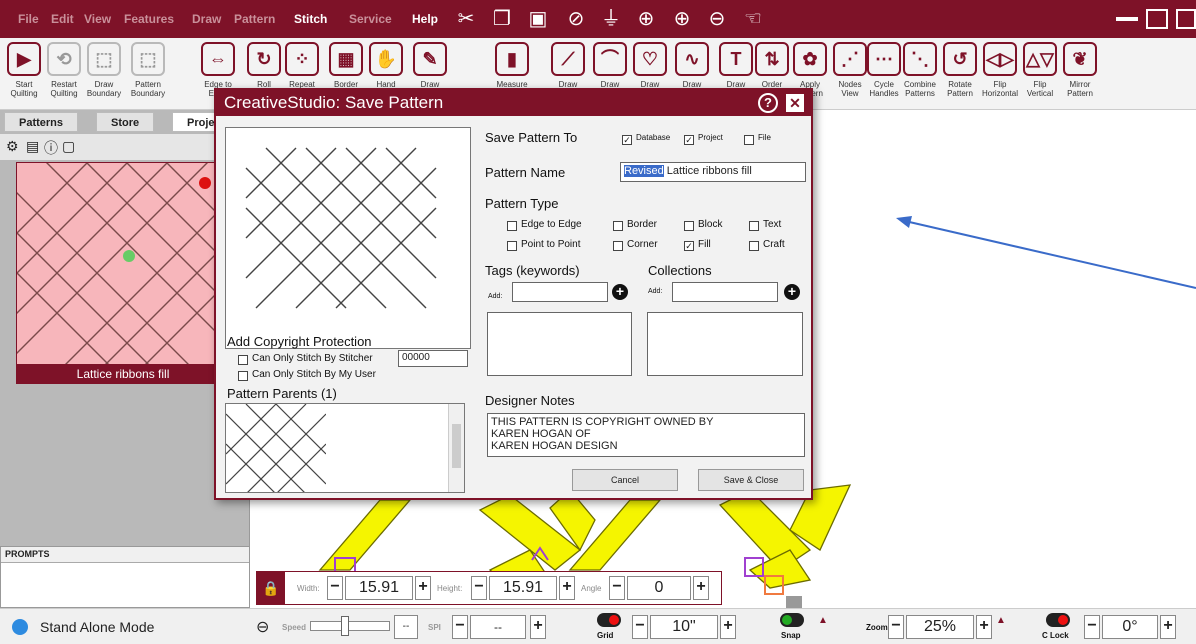 This screenshot has width=1196, height=644. Describe the element at coordinates (104, 74) in the screenshot. I see `tool-boundary-button: ⬚ Draw Boundary` at that location.